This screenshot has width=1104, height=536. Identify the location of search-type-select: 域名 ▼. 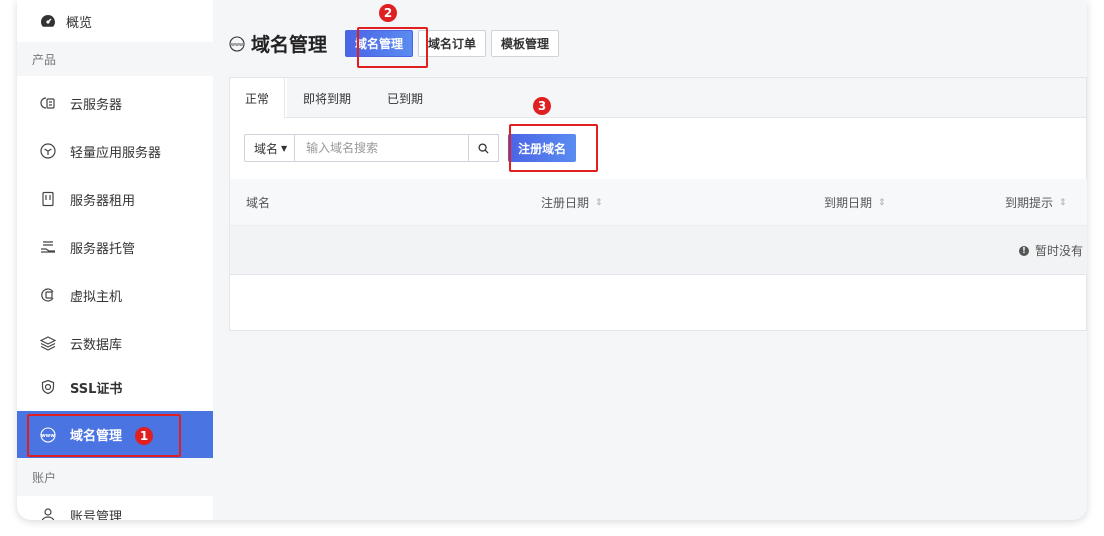
(270, 148).